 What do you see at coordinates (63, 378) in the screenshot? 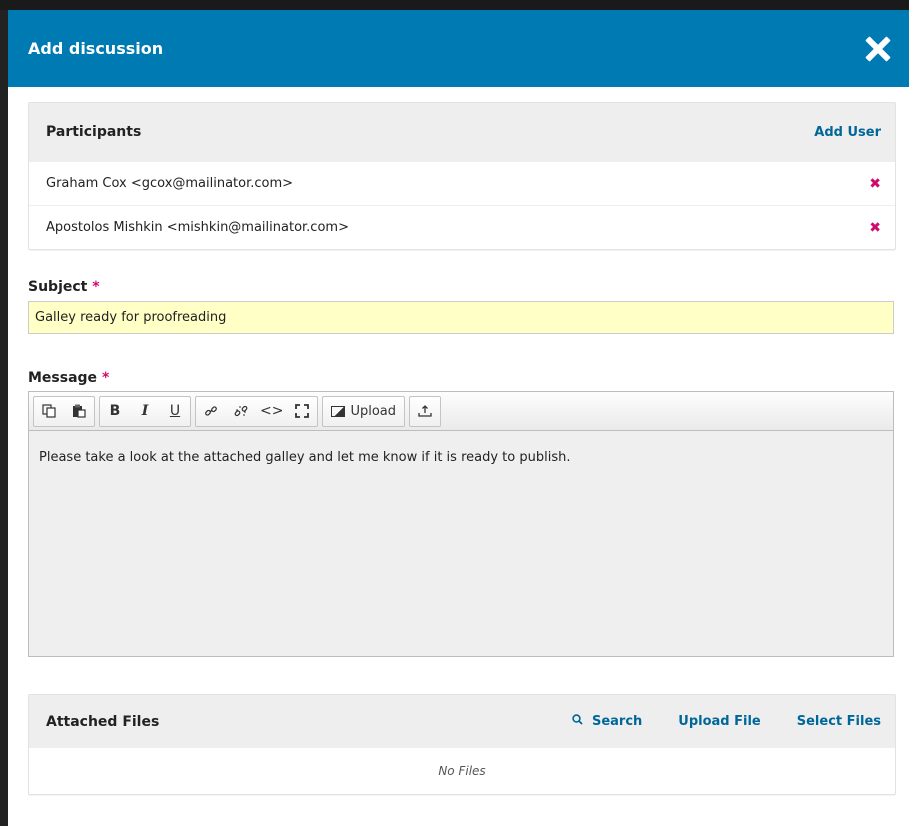
I see `message-label-text: Message` at bounding box center [63, 378].